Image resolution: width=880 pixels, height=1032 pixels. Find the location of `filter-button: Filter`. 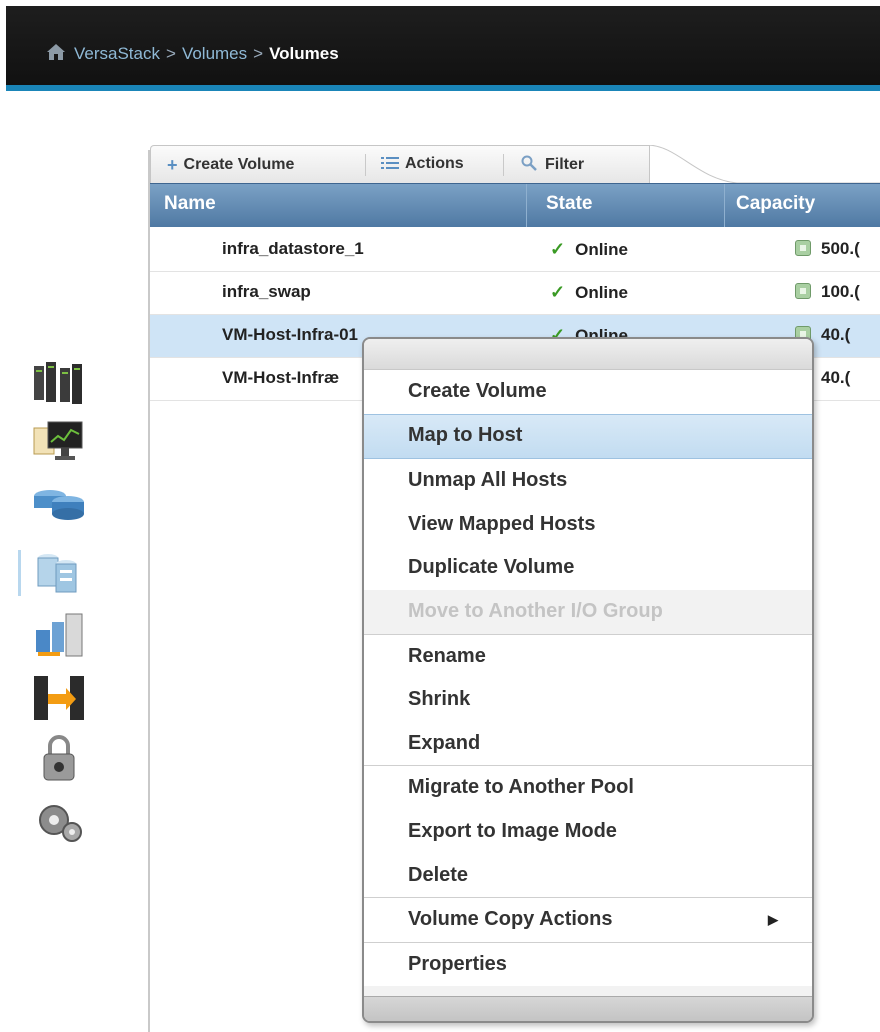

filter-button: Filter is located at coordinates (552, 164).